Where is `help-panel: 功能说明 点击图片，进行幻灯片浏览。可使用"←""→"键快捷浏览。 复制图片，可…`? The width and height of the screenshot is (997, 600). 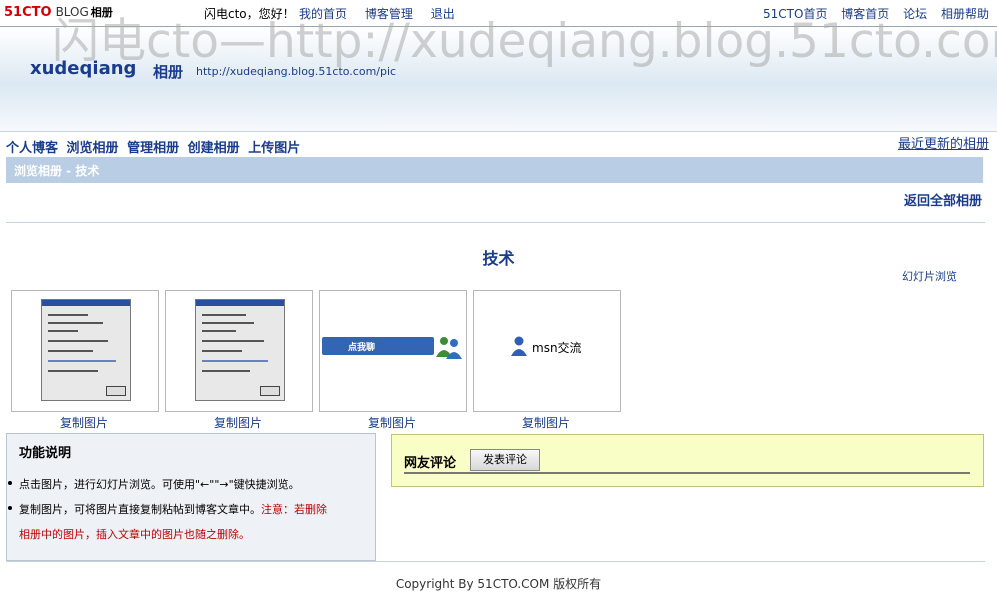 help-panel: 功能说明 点击图片，进行幻灯片浏览。可使用"←""→"键快捷浏览。 复制图片，可… is located at coordinates (191, 497).